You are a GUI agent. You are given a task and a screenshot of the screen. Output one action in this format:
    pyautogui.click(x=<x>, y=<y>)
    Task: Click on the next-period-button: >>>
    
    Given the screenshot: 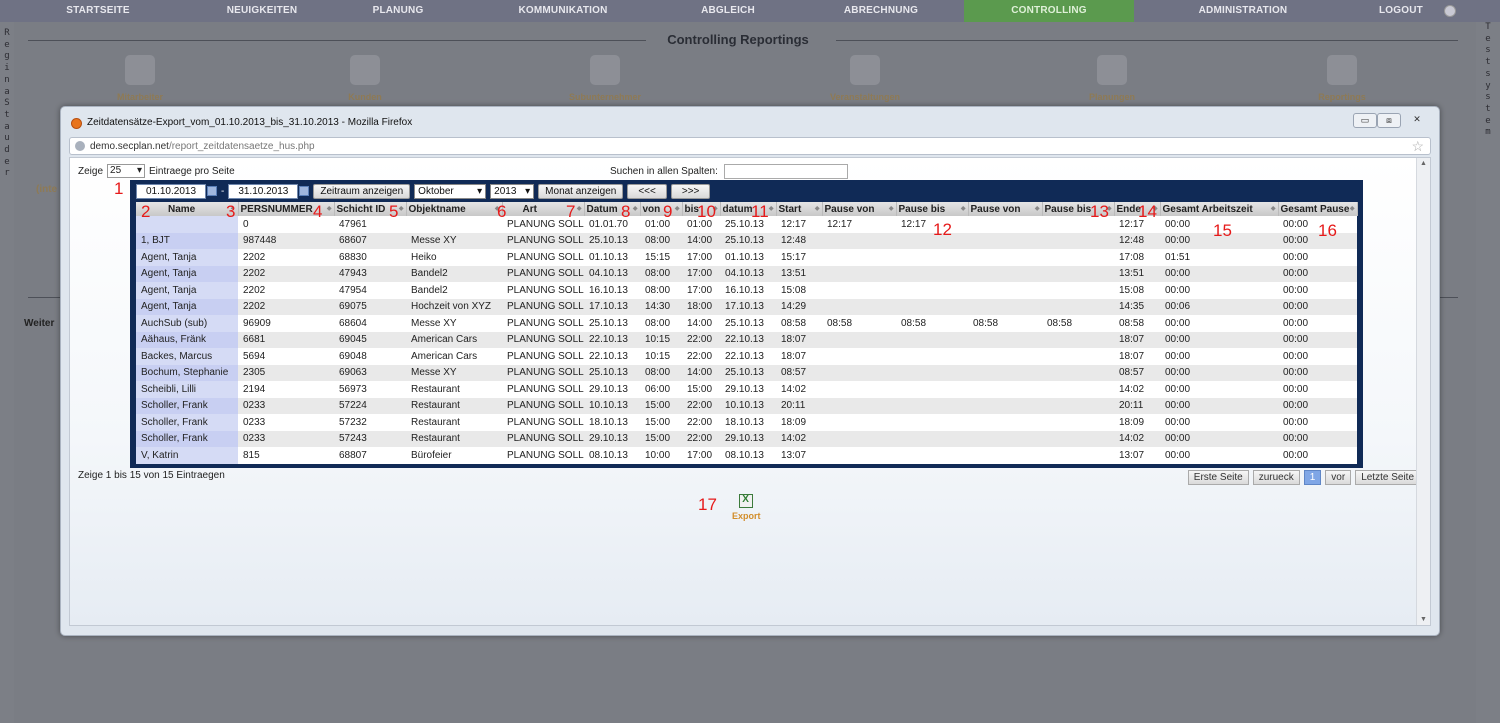 What is the action you would take?
    pyautogui.click(x=690, y=191)
    